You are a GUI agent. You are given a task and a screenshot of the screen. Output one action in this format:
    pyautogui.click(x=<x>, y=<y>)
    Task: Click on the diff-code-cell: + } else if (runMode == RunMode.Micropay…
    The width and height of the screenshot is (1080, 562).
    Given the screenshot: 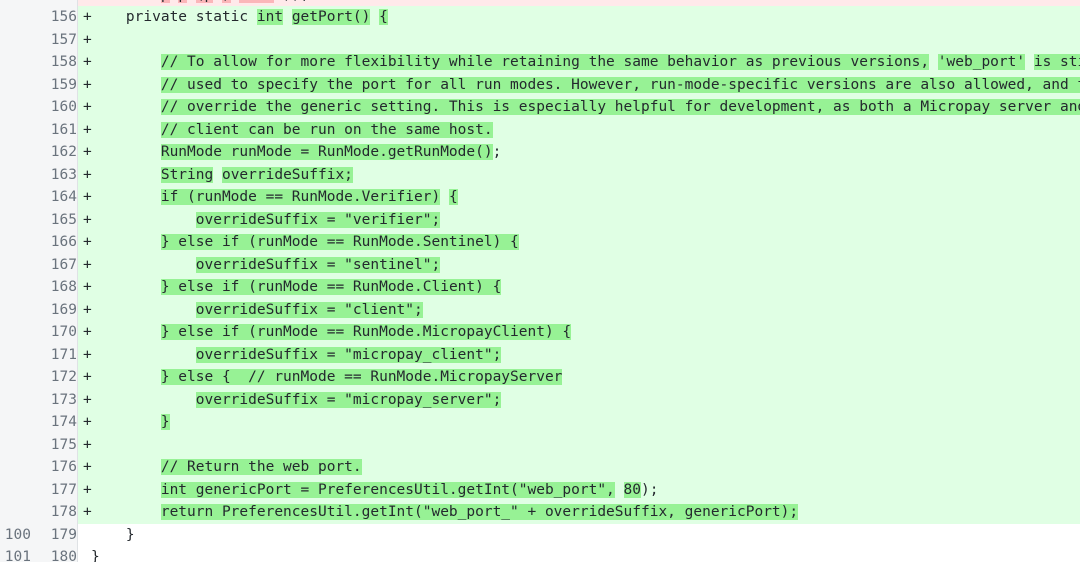 What is the action you would take?
    pyautogui.click(x=579, y=332)
    